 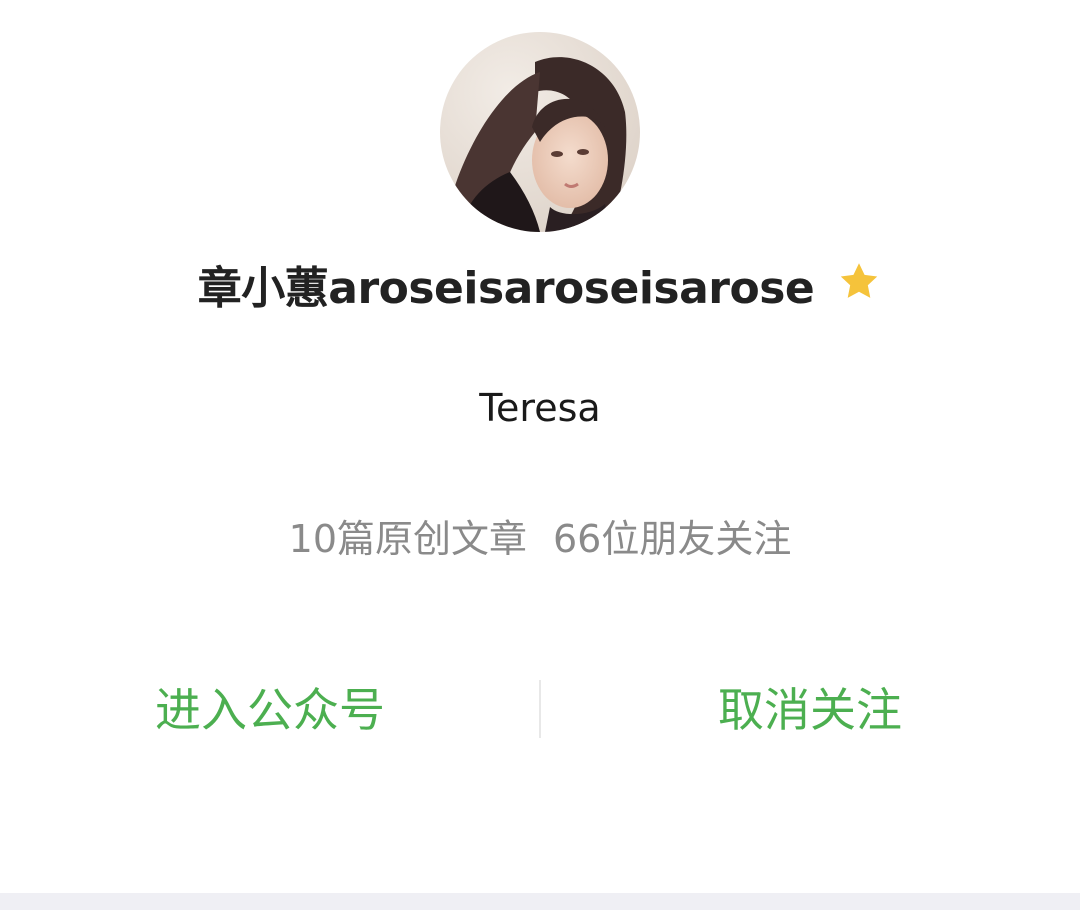 I want to click on friends-following-count: 66位朋友关注, so click(x=672, y=539).